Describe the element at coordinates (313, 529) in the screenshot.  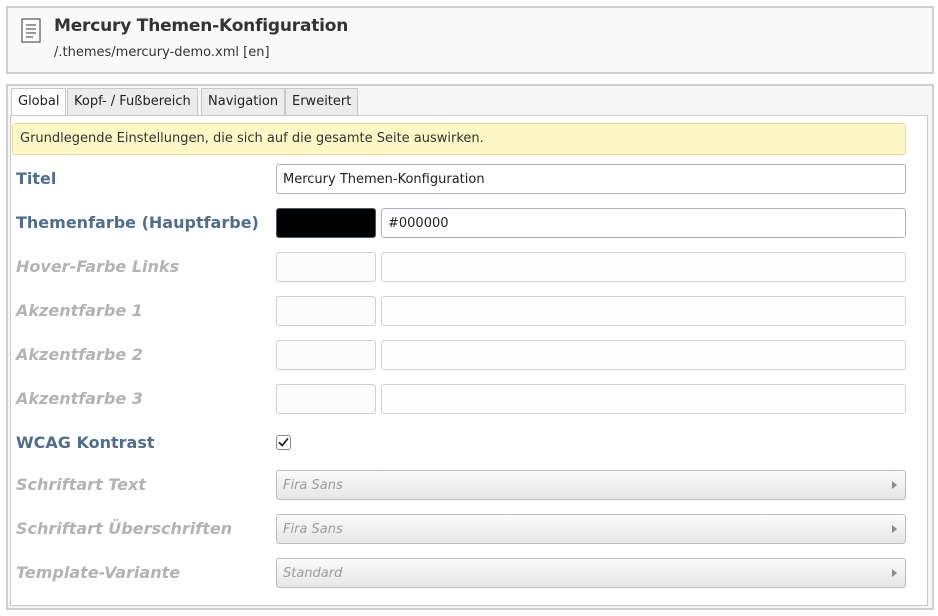
I see `font-headings-value: Fira Sans` at that location.